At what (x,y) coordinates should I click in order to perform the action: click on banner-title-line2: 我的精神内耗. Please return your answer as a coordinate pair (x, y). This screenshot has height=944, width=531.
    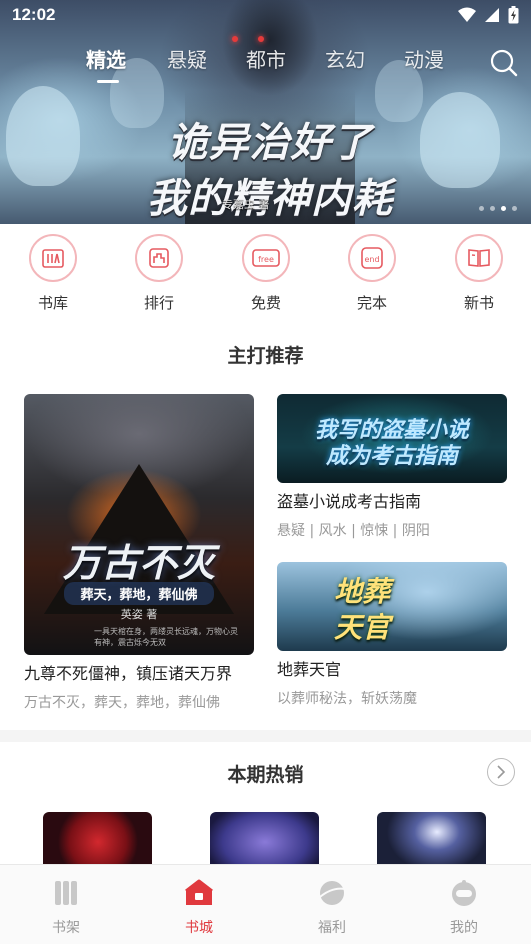
    Looking at the image, I should click on (270, 198).